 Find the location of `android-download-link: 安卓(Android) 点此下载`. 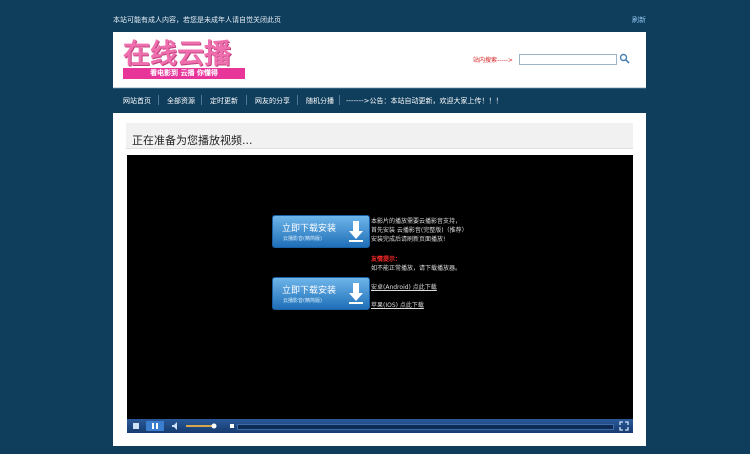

android-download-link: 安卓(Android) 点此下载 is located at coordinates (404, 287).